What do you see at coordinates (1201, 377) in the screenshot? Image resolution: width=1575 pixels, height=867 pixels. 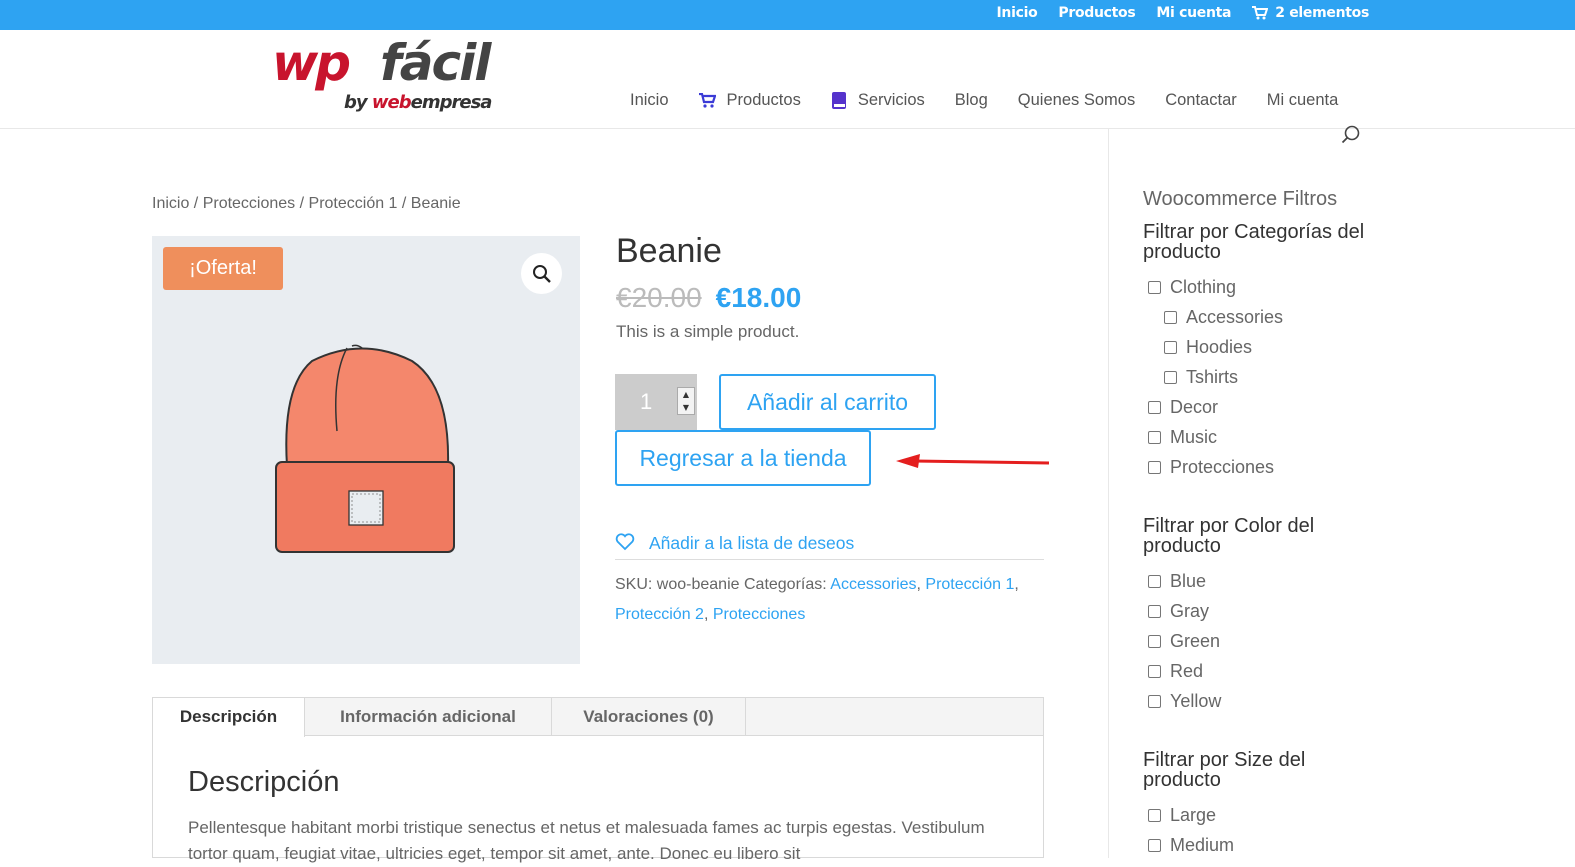 I see `filter-tshirts: Tshirts` at bounding box center [1201, 377].